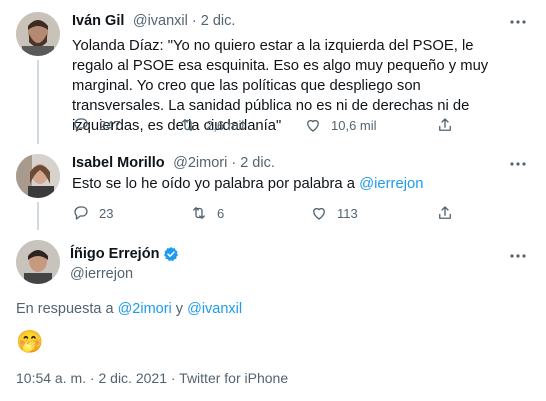  What do you see at coordinates (98, 21) in the screenshot?
I see `author-name: Iván Gil` at bounding box center [98, 21].